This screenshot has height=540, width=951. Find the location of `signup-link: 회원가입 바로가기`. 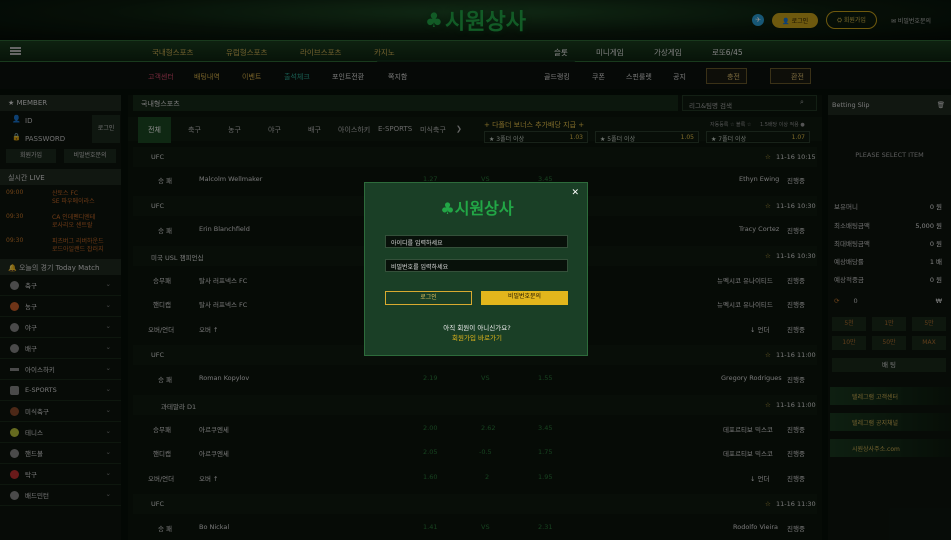

signup-link: 회원가입 바로가기 is located at coordinates (477, 337).